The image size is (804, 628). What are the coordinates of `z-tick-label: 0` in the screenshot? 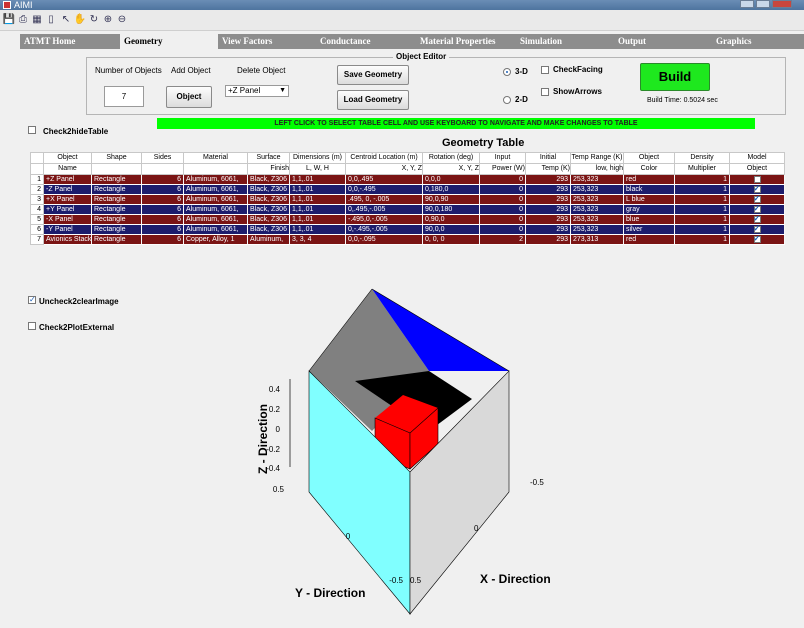 It's located at (278, 429).